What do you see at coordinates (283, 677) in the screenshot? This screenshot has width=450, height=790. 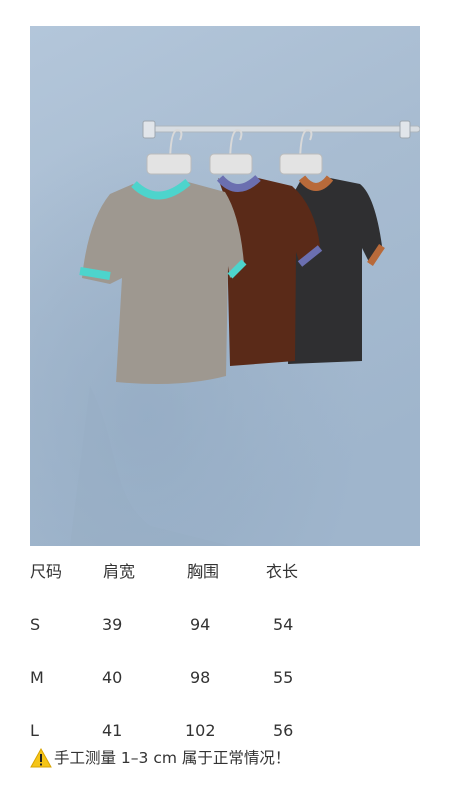 I see `row-m-length: 55` at bounding box center [283, 677].